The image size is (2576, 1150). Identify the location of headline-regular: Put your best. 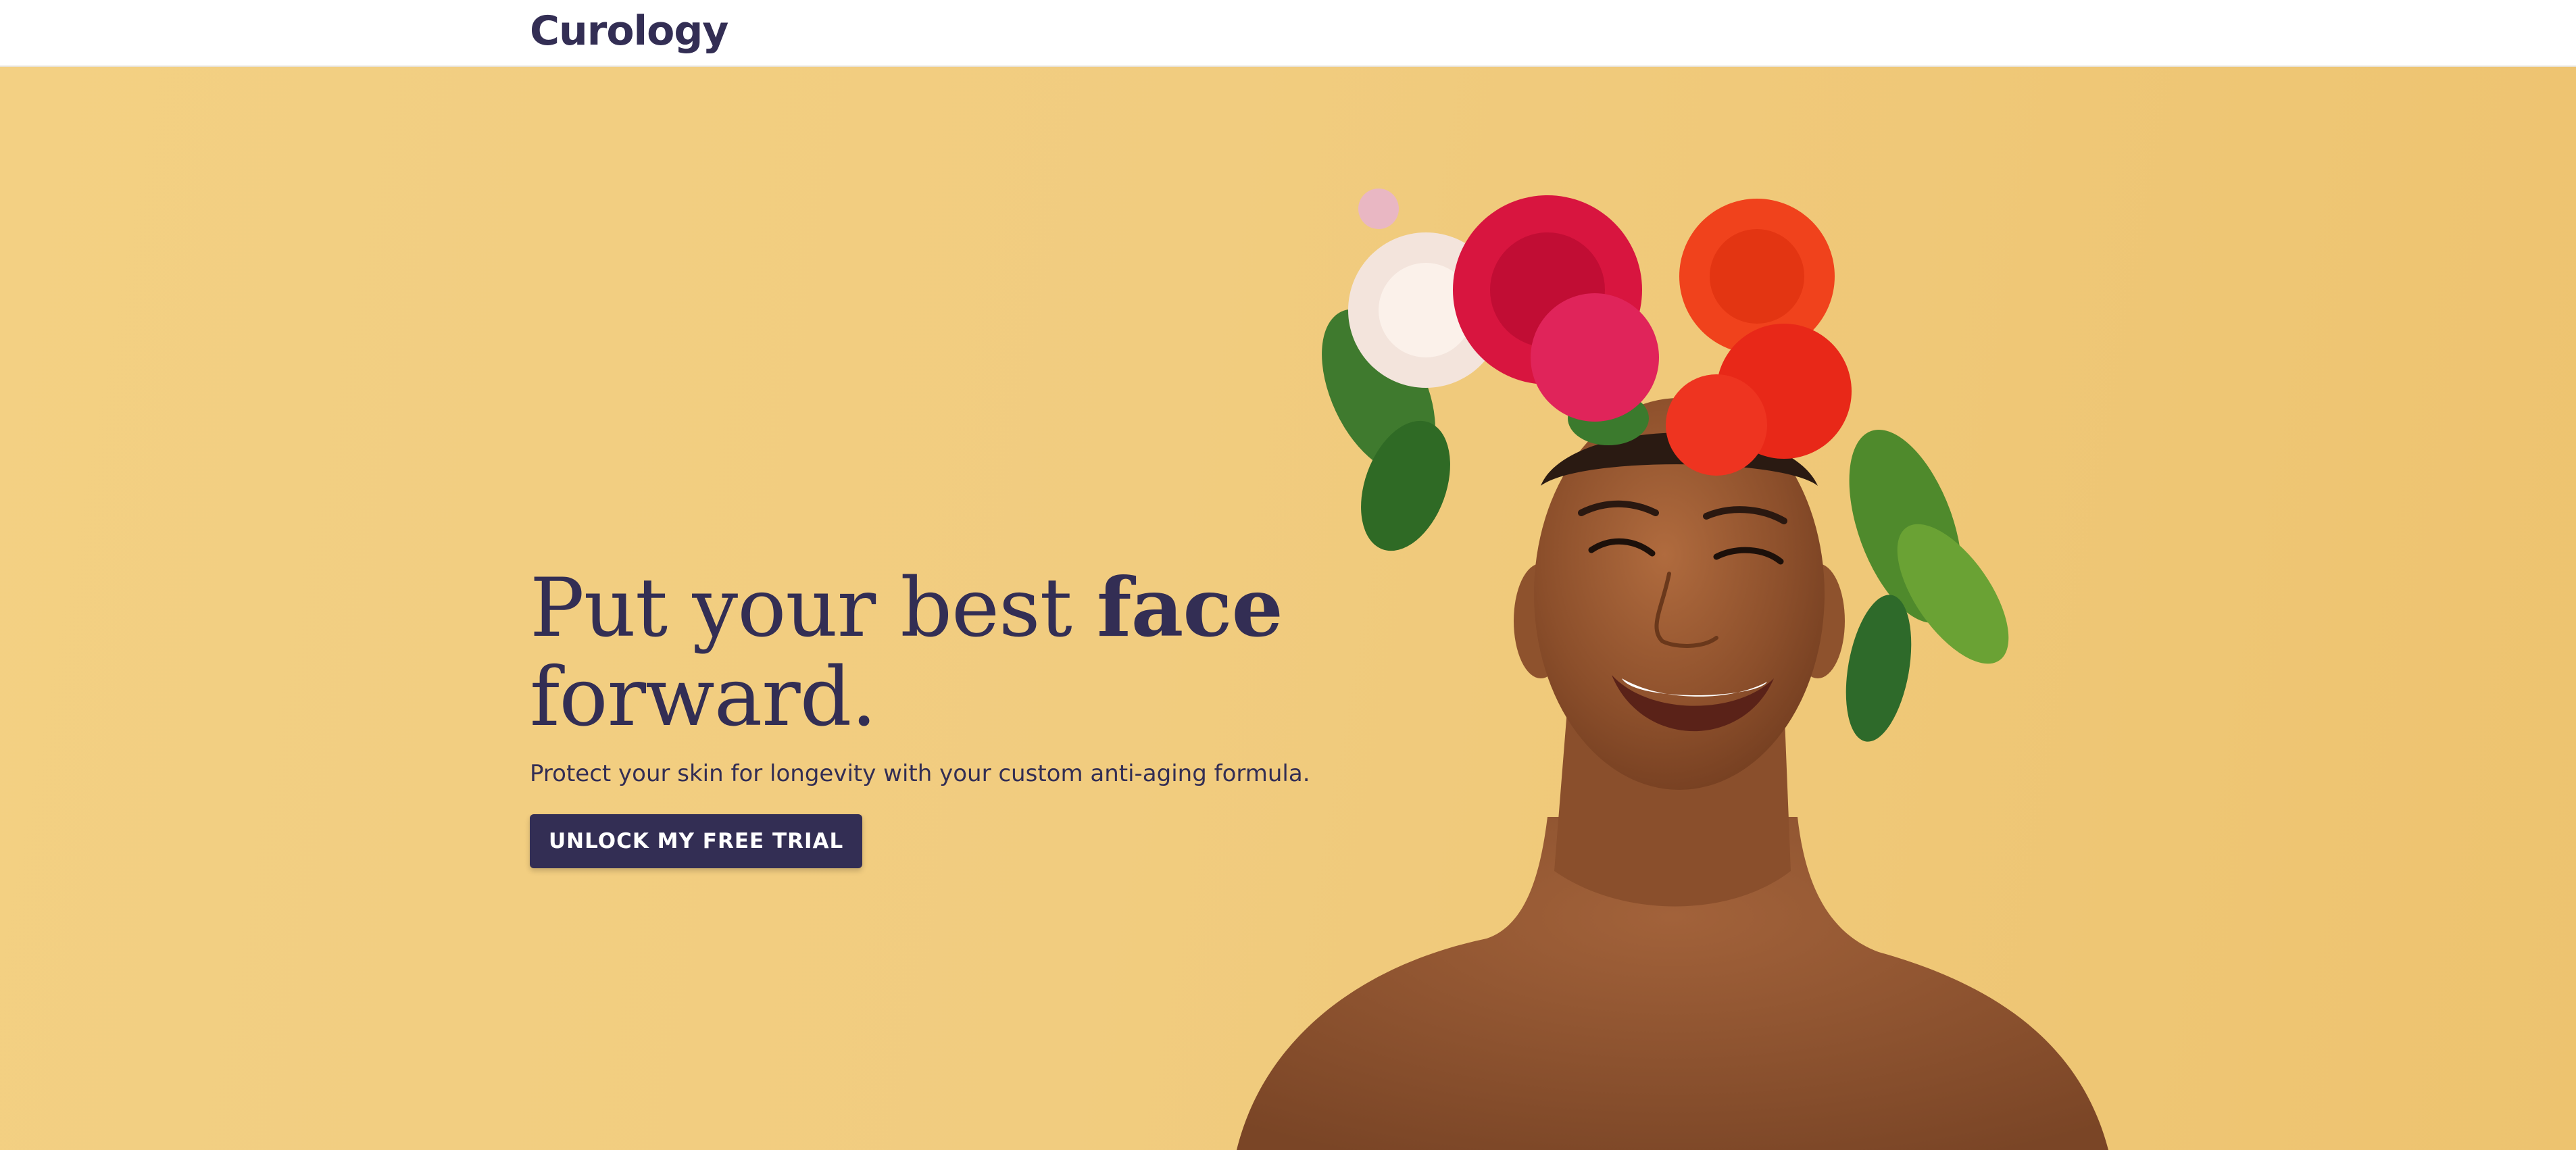
(814, 608).